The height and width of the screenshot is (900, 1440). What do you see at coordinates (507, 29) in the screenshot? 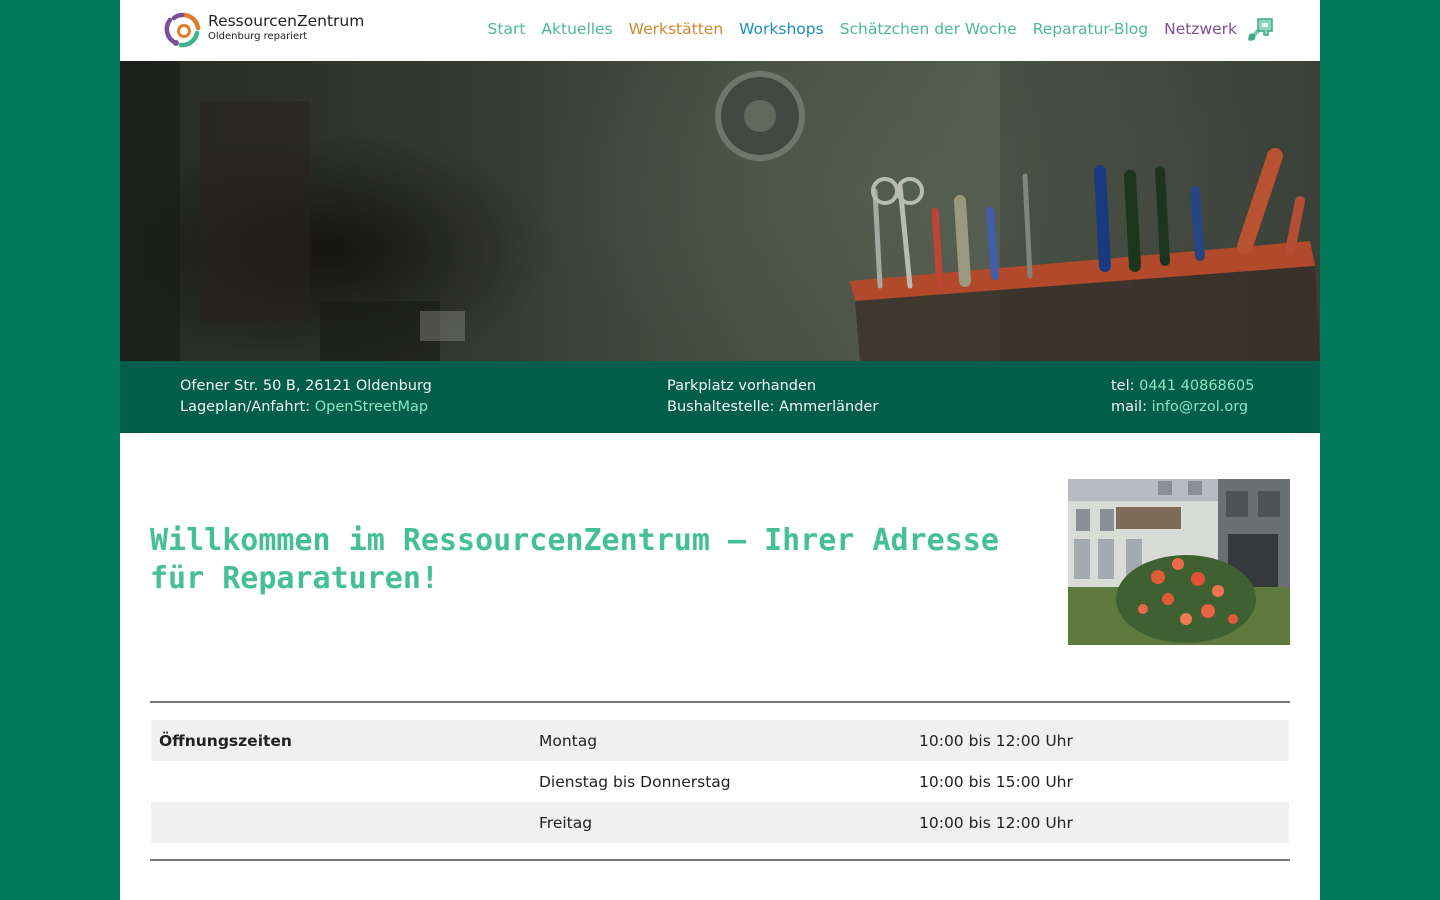
I see `nav-start: Start` at bounding box center [507, 29].